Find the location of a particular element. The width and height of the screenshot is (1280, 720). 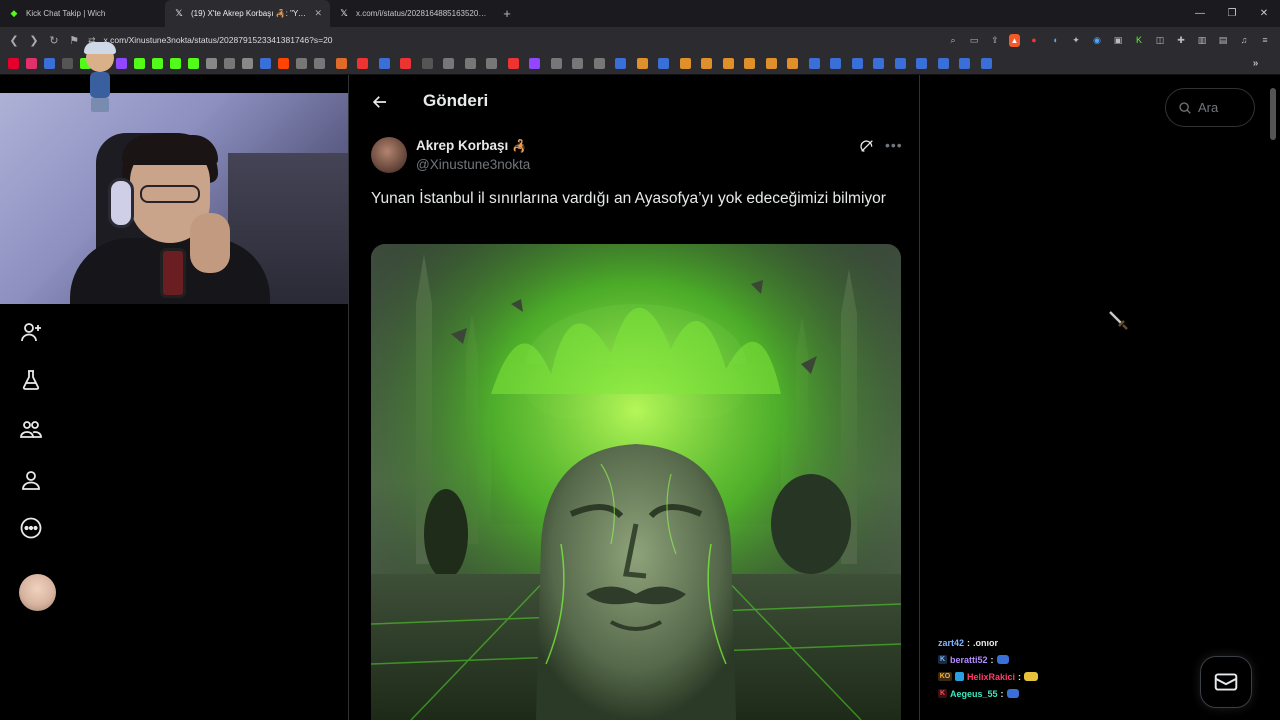

playlist-icon: ♫ is located at coordinates (1244, 40).